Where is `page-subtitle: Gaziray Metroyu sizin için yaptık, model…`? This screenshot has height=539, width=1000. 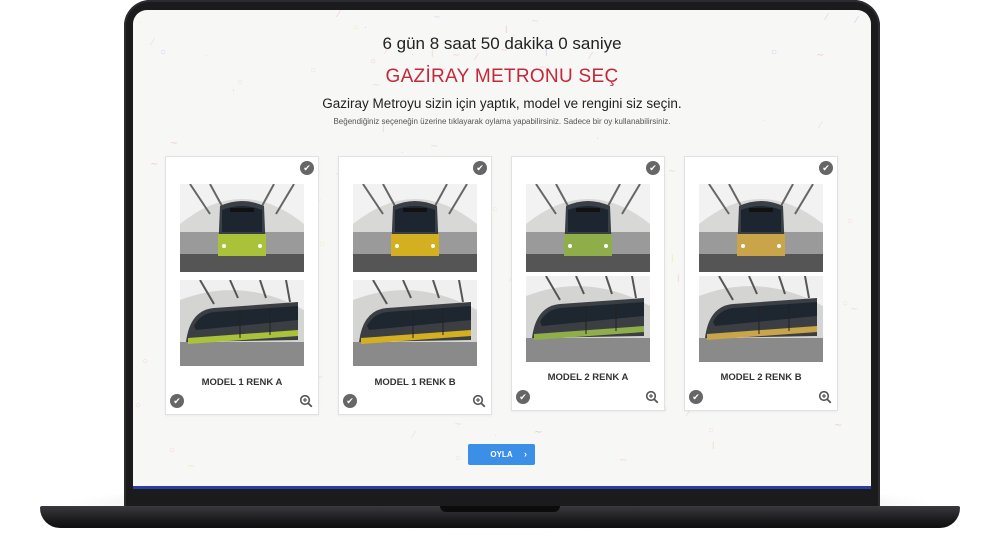 page-subtitle: Gaziray Metroyu sizin için yaptık, model… is located at coordinates (502, 103).